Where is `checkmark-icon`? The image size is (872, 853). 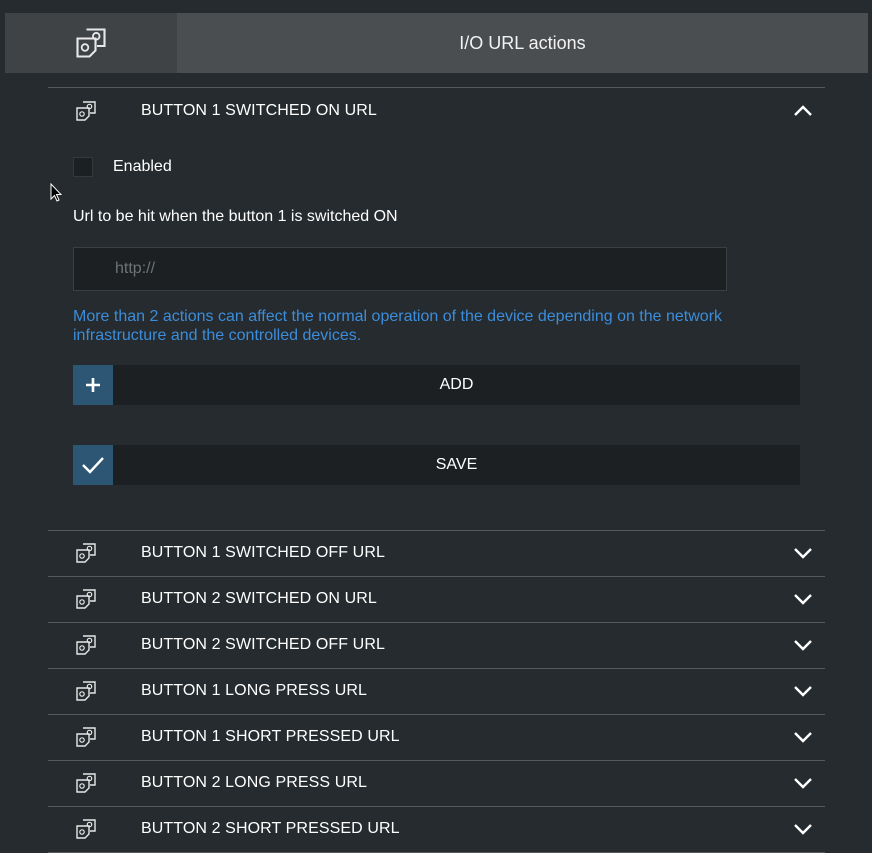
checkmark-icon is located at coordinates (93, 465).